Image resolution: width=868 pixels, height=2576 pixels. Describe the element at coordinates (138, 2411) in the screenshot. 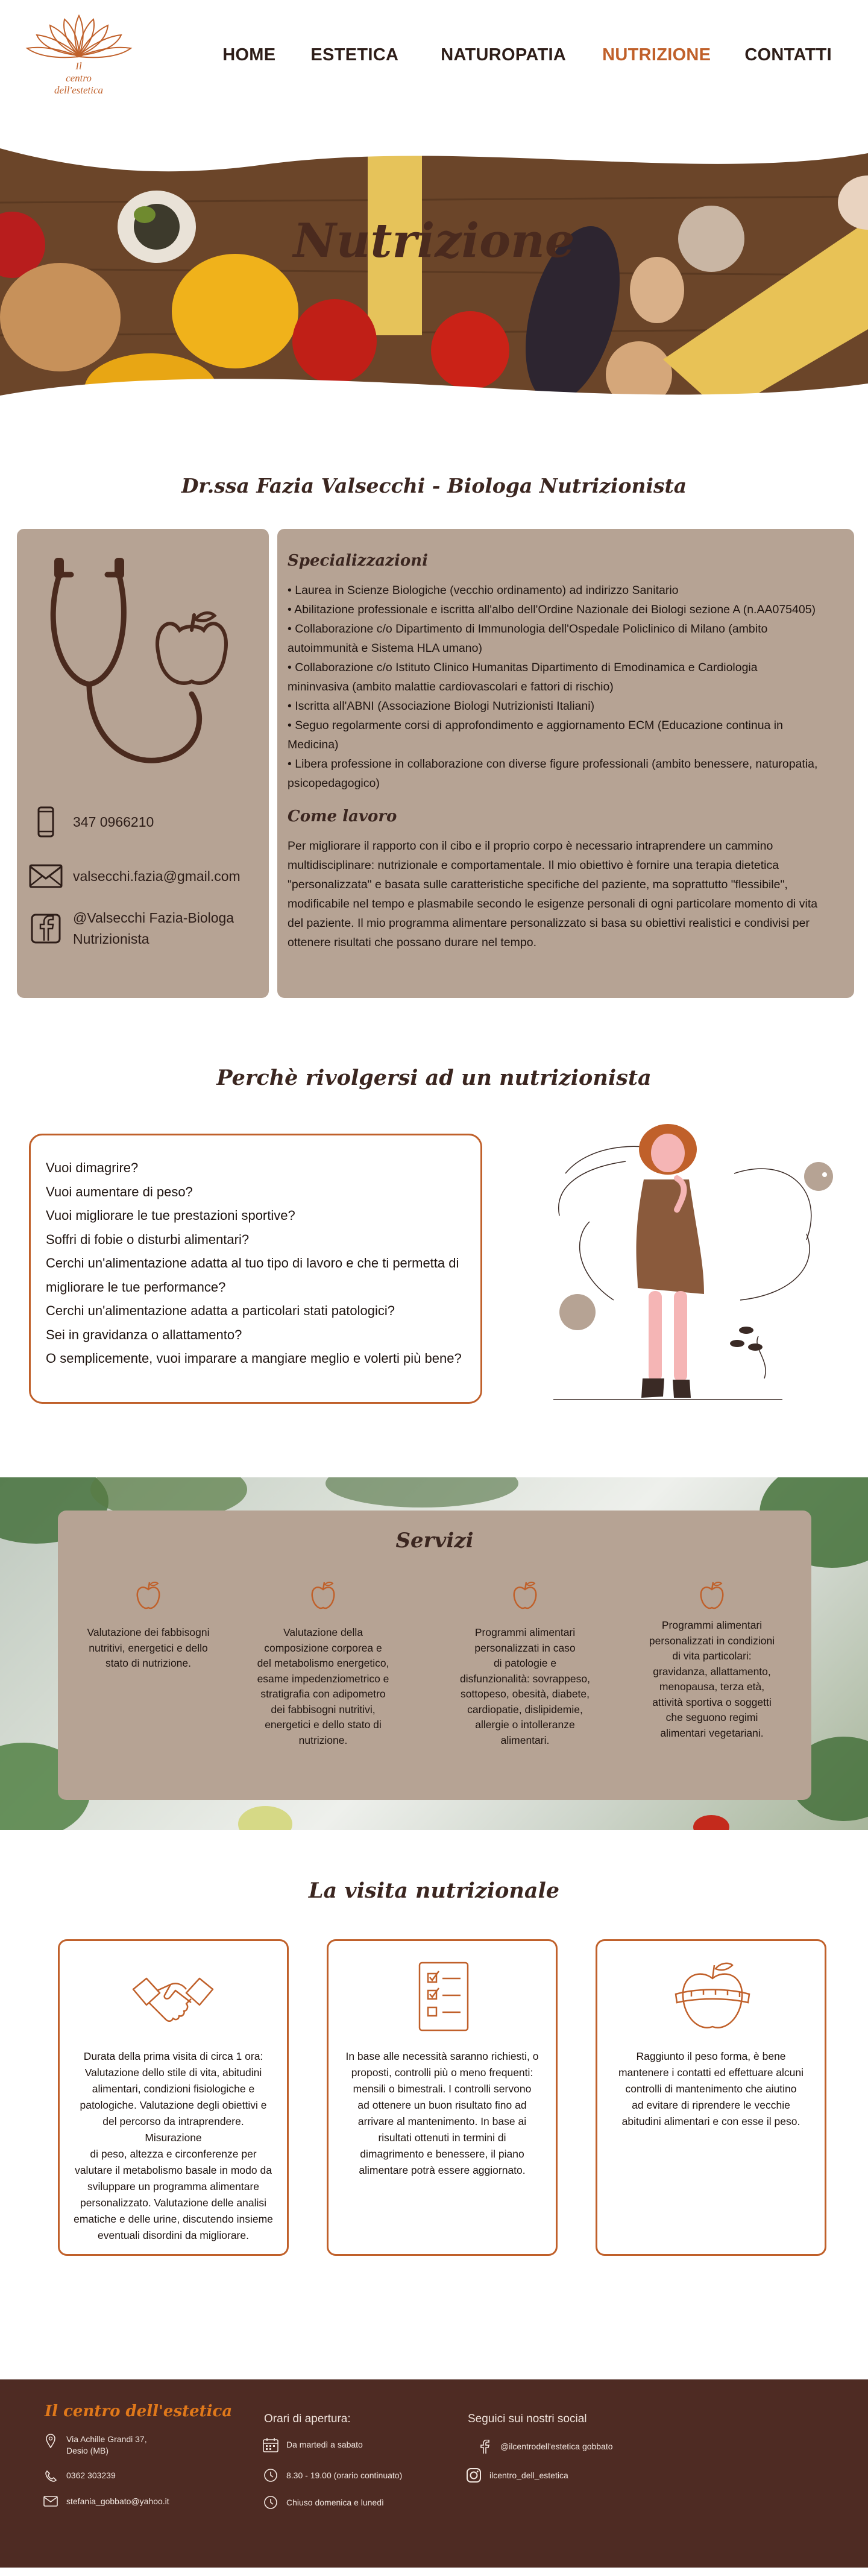

I see `footer-brand: Il centro dell'estetica` at that location.